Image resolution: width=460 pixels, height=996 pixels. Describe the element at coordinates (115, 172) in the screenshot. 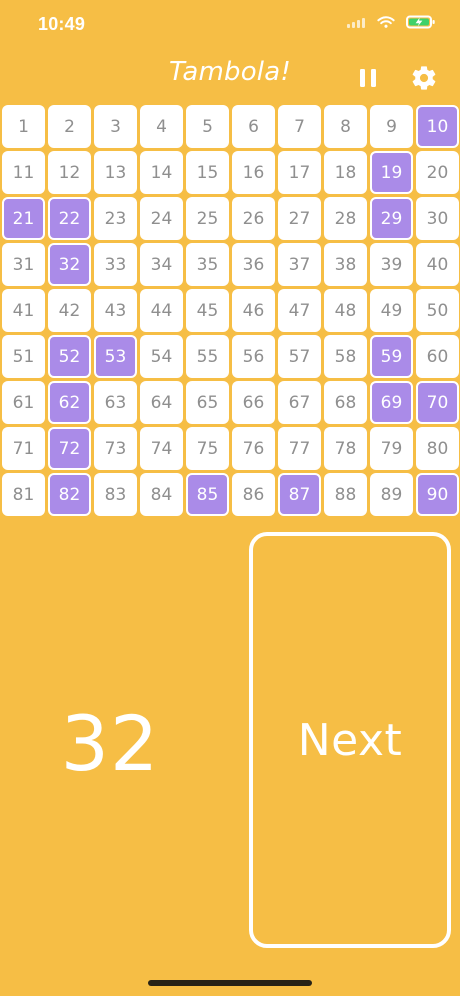

I see `number-tile: 13` at that location.